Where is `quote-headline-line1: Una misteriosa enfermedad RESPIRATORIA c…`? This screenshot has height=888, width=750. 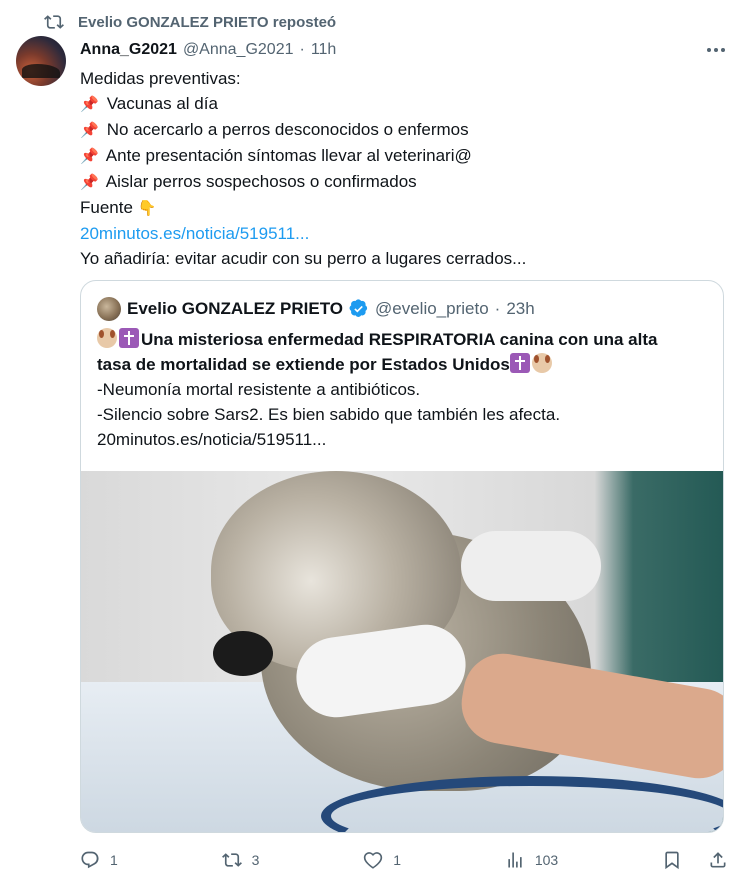
quote-headline-line1: Una misteriosa enfermedad RESPIRATORIA c… is located at coordinates (399, 339).